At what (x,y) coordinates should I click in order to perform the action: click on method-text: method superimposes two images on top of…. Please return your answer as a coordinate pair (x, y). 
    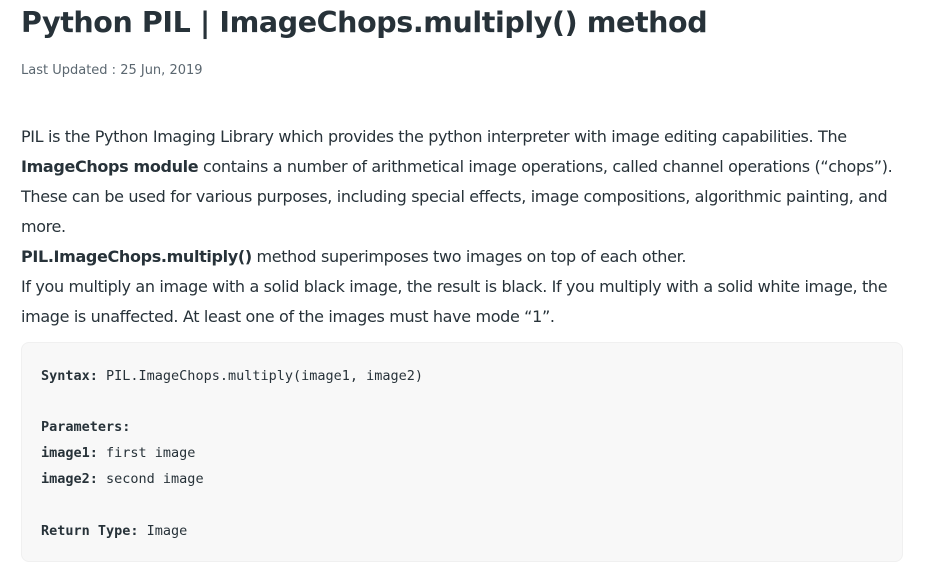
    Looking at the image, I should click on (469, 256).